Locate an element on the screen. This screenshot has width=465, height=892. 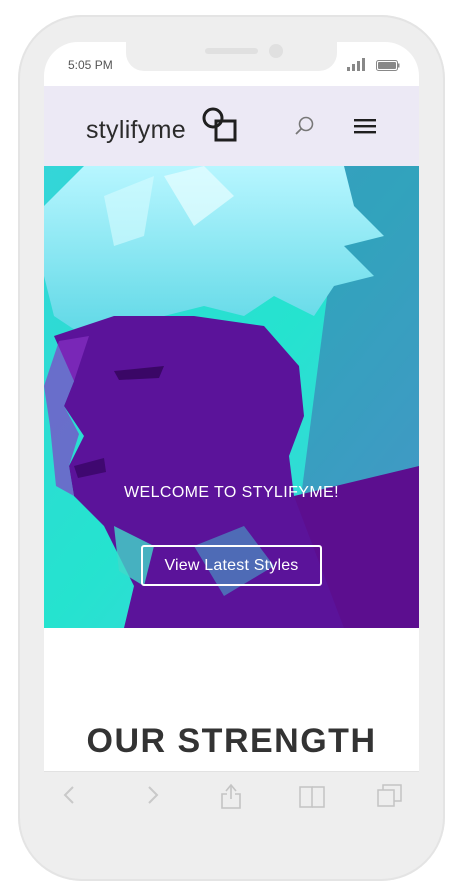
status-time: 5:05 PM is located at coordinates (90, 65).